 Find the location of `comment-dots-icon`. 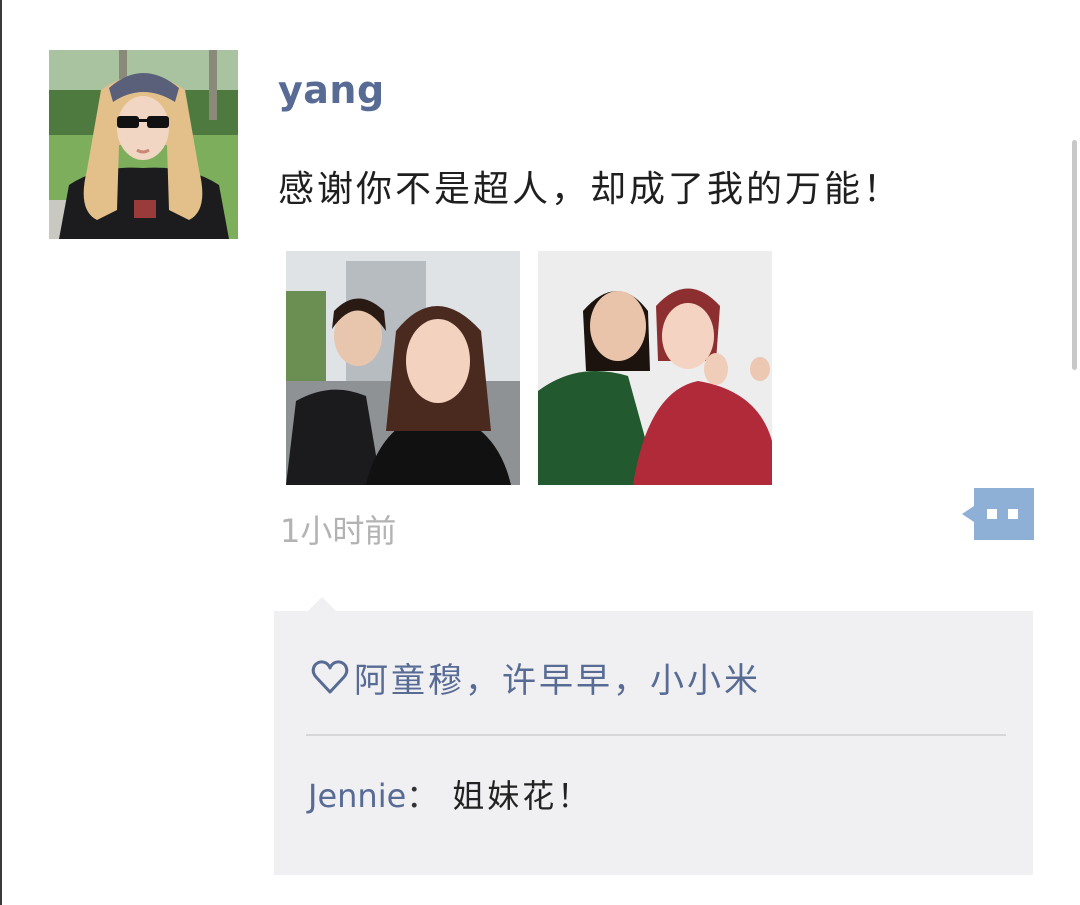

comment-dots-icon is located at coordinates (998, 514).